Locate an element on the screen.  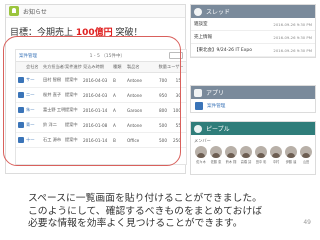
member: 中村 is located at coordinates (276, 155).